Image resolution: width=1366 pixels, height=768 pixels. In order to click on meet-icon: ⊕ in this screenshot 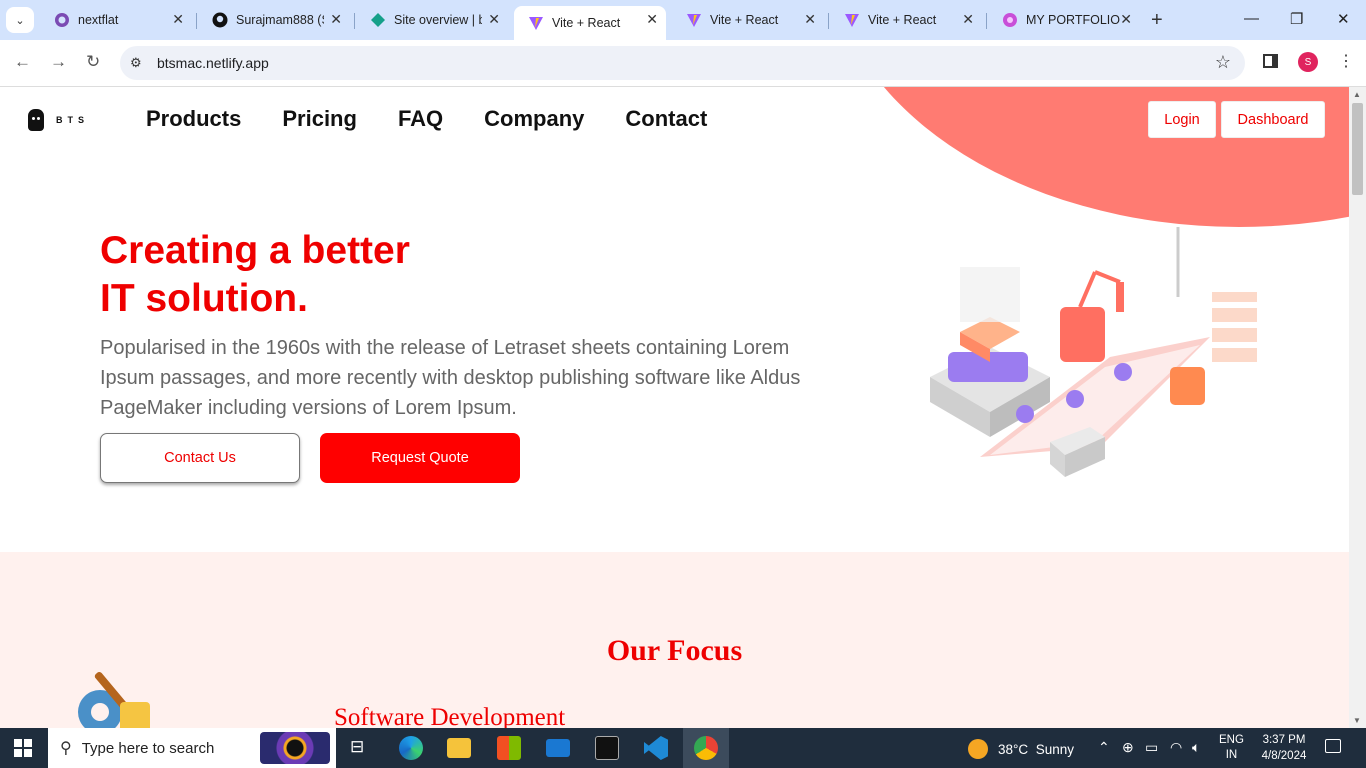, I will do `click(1128, 747)`.